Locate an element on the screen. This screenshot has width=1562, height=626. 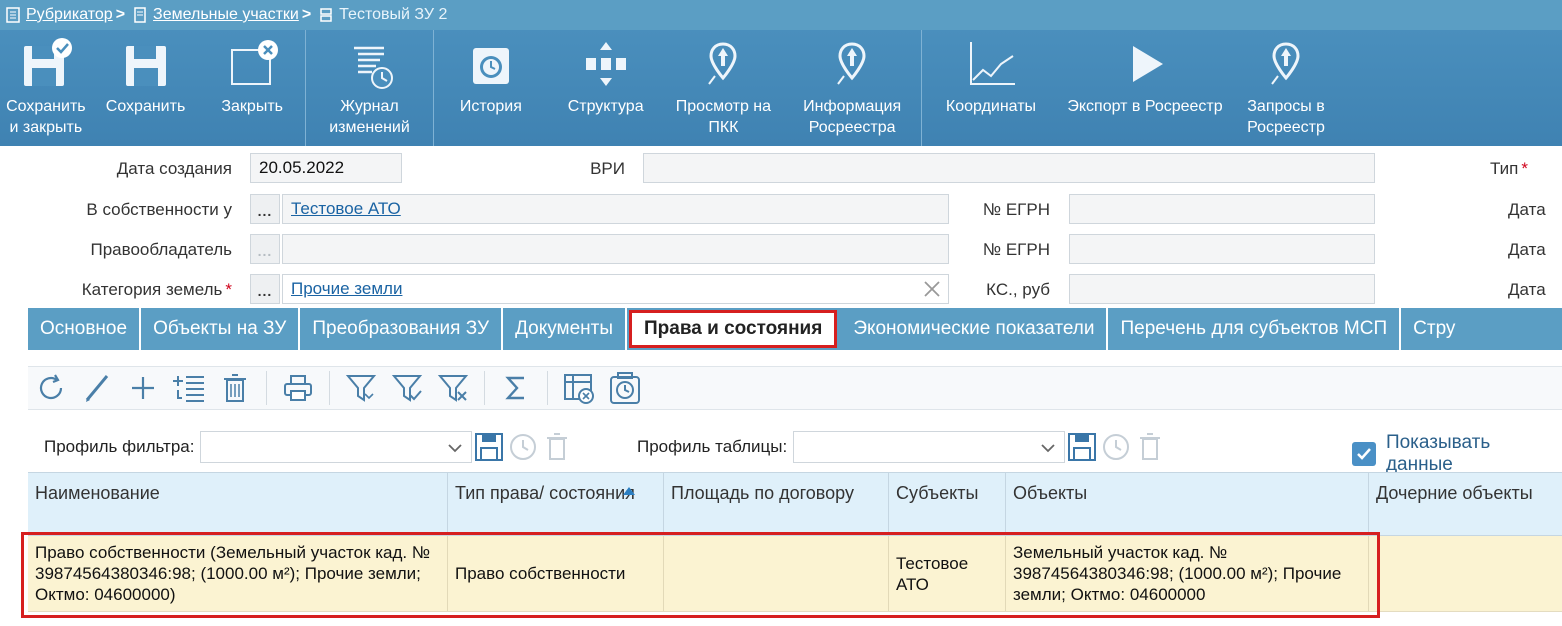
change-log-button: Журнал изменений is located at coordinates (369, 88).